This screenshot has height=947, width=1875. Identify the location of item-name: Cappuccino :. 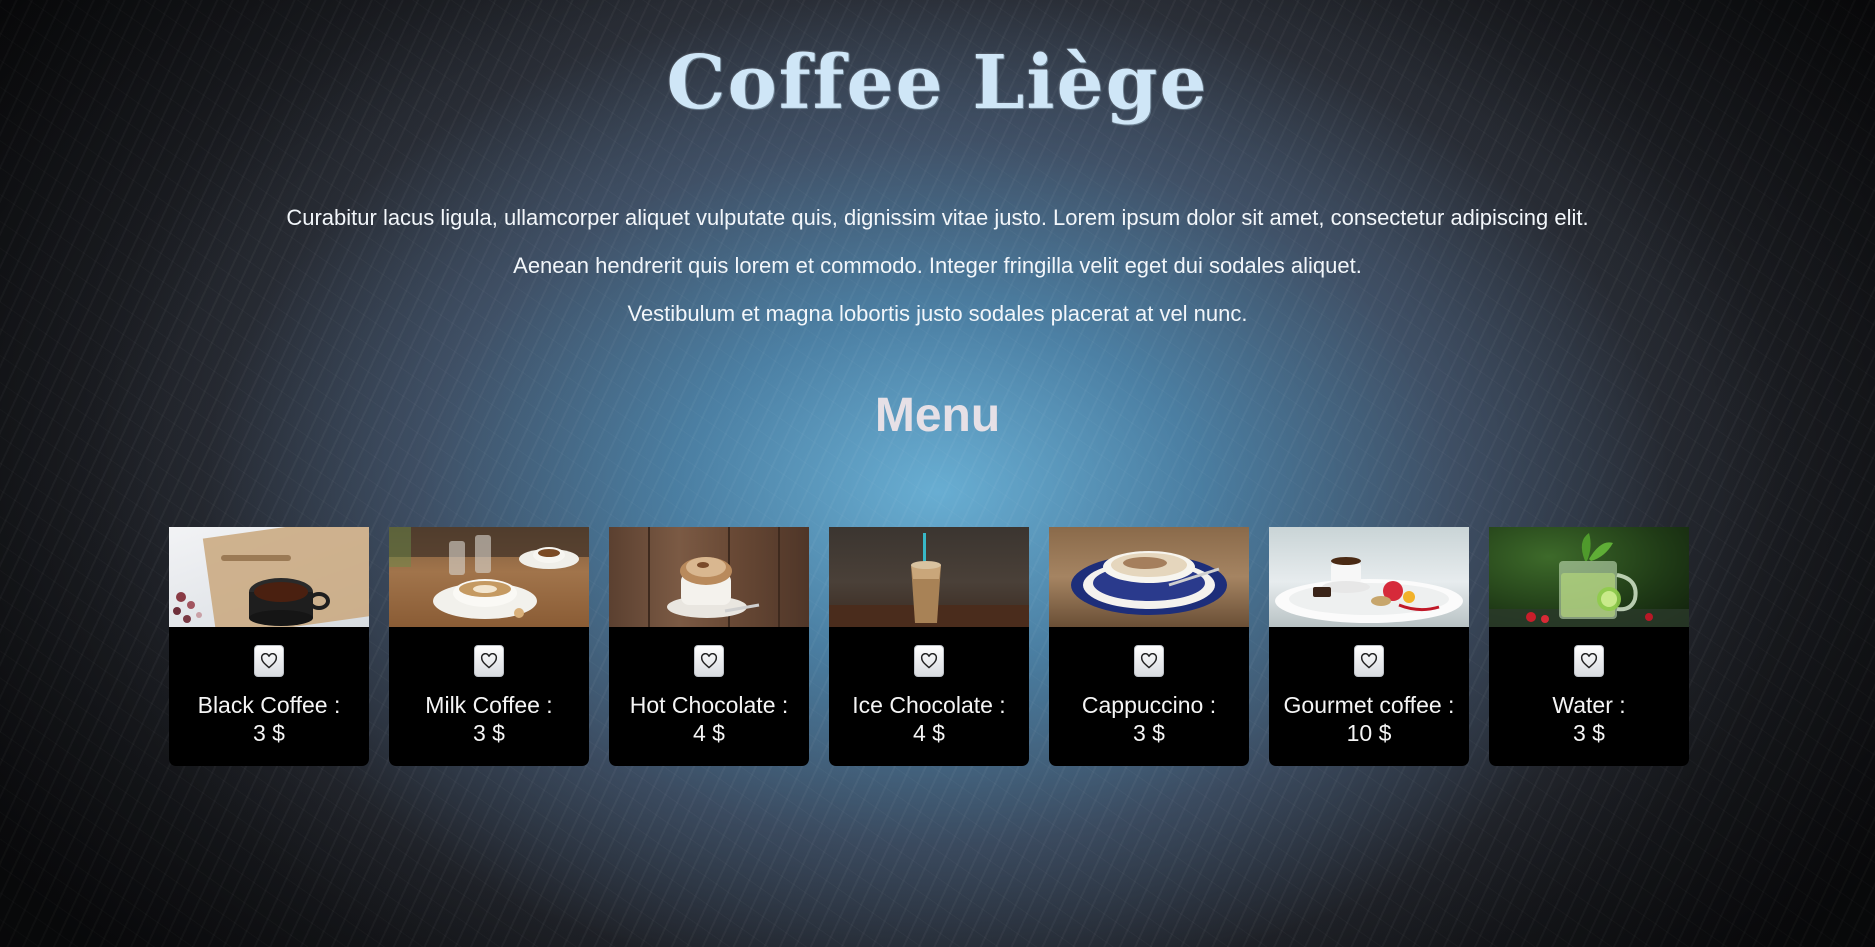
(1149, 705).